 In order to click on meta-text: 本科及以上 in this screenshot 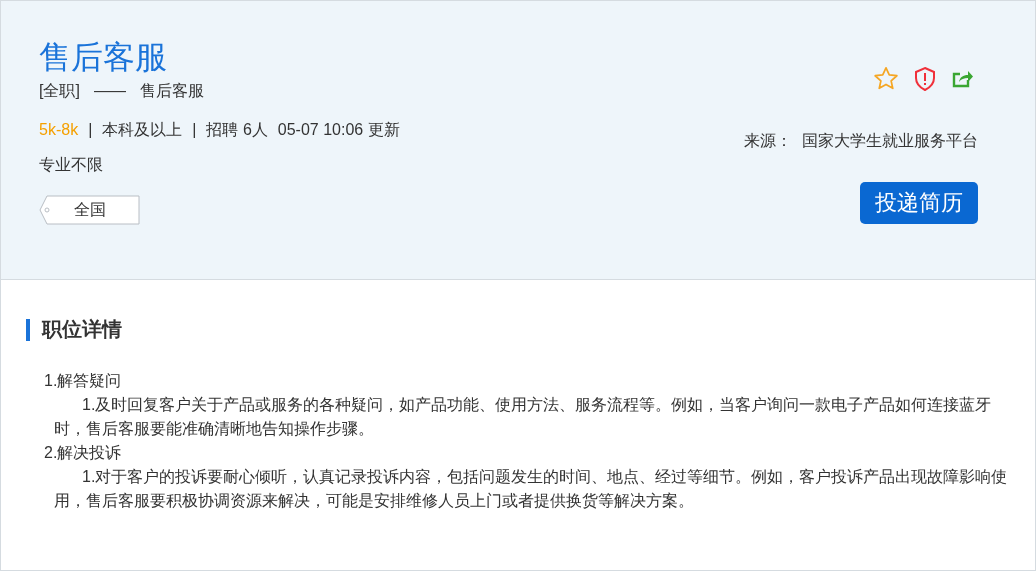, I will do `click(142, 130)`.